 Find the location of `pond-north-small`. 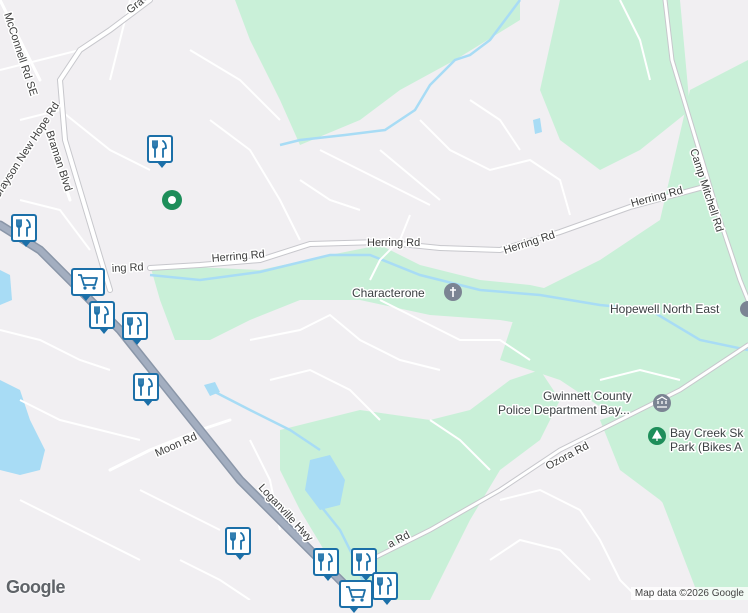

pond-north-small is located at coordinates (537, 126).